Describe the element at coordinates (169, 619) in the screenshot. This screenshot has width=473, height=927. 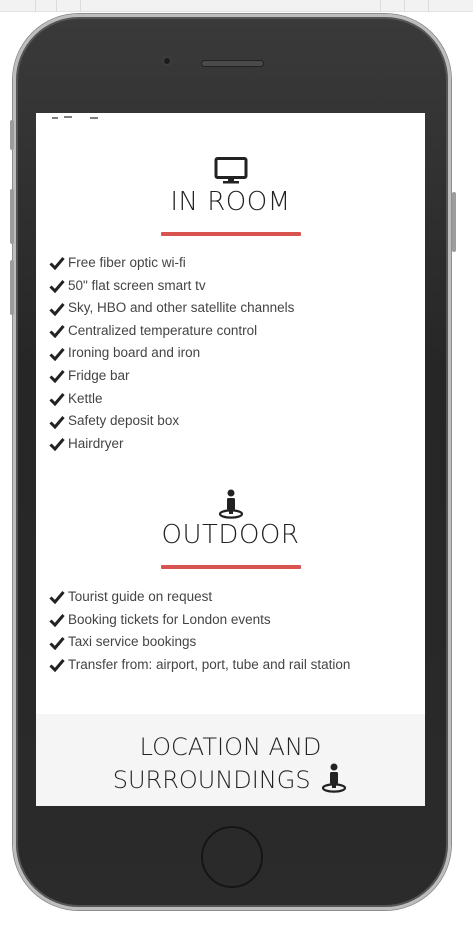
I see `item-label: Booking tickets for London events` at that location.